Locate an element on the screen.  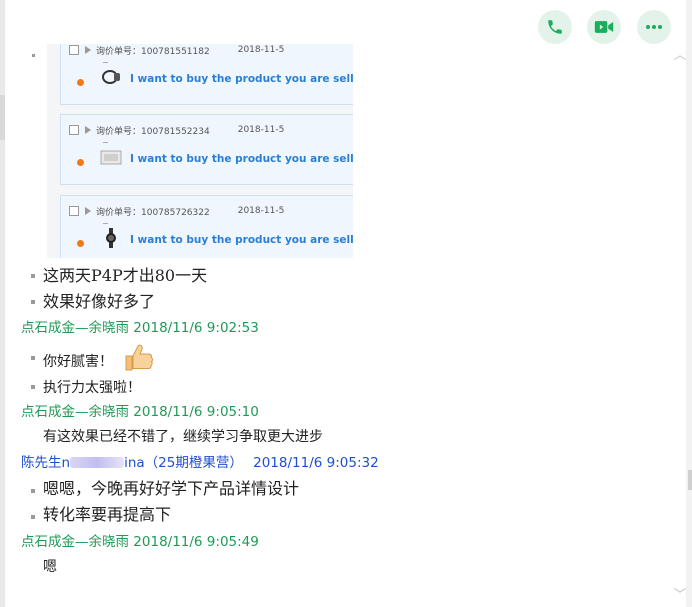
message-time: 2018/11/6 9:05:32 is located at coordinates (316, 463).